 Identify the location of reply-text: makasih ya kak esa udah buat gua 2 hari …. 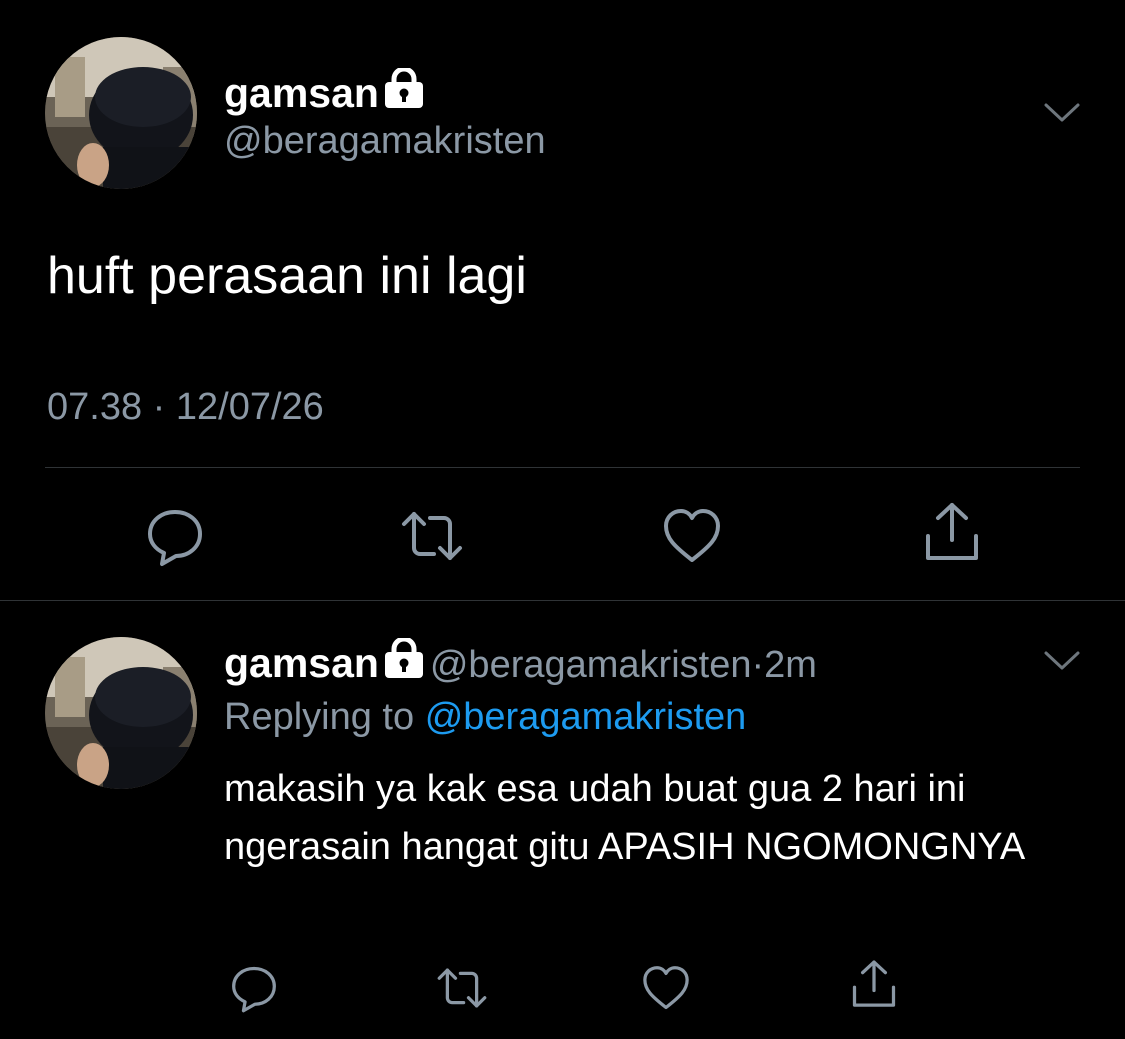
(625, 818).